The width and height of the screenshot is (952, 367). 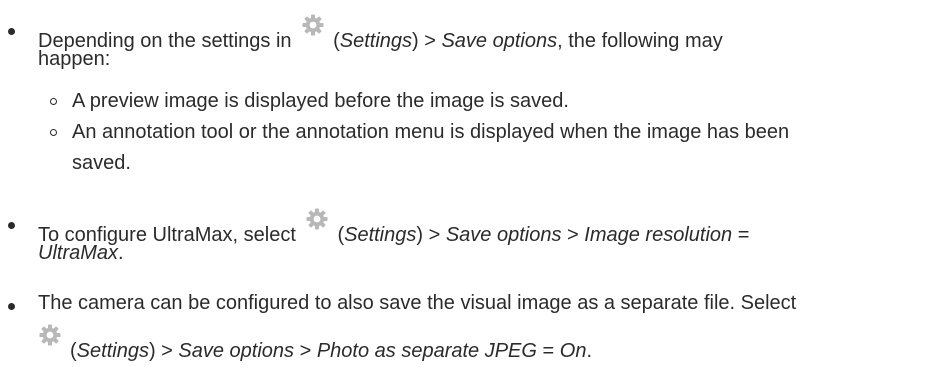 I want to click on sub-item-text-line-2: saved., so click(x=497, y=163).